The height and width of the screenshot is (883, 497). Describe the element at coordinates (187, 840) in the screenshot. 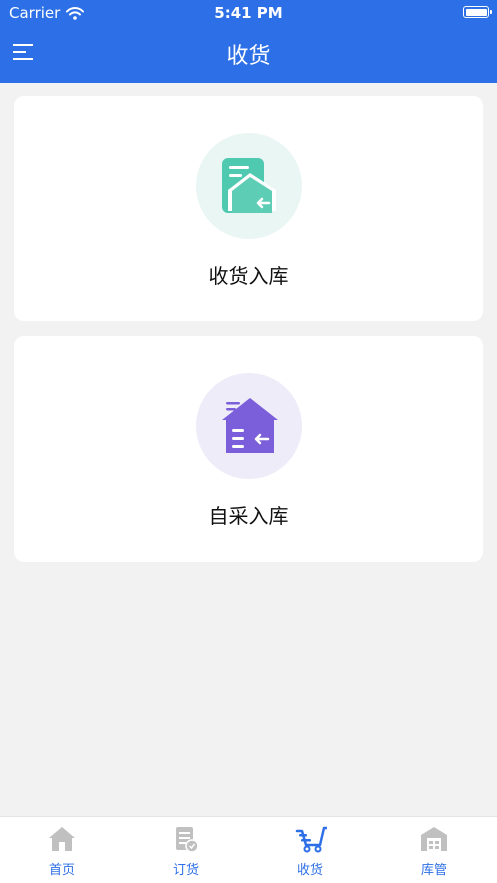

I see `order-icon` at that location.